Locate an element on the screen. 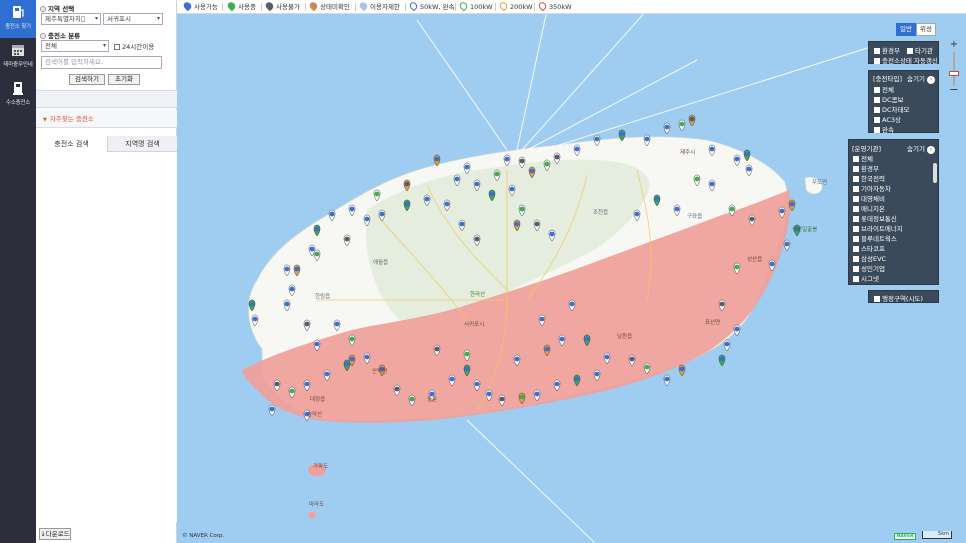 The width and height of the screenshot is (966, 543). legend-200kw: 200kW is located at coordinates (515, 6).